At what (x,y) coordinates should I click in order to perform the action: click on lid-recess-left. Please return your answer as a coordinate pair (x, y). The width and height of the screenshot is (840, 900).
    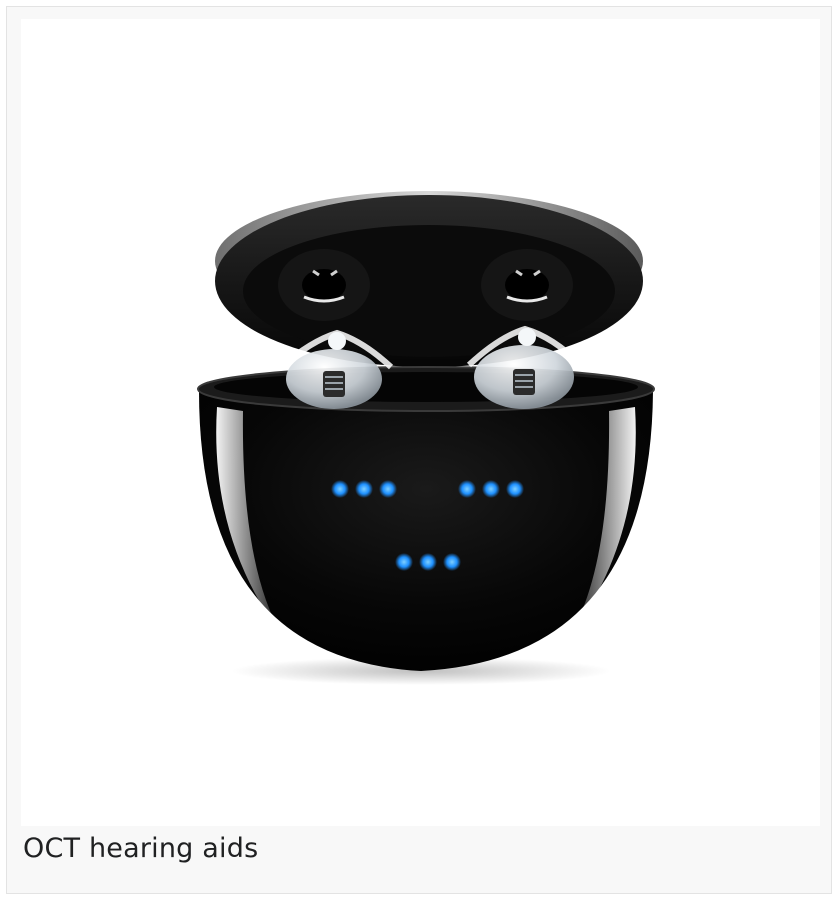
    Looking at the image, I should click on (324, 285).